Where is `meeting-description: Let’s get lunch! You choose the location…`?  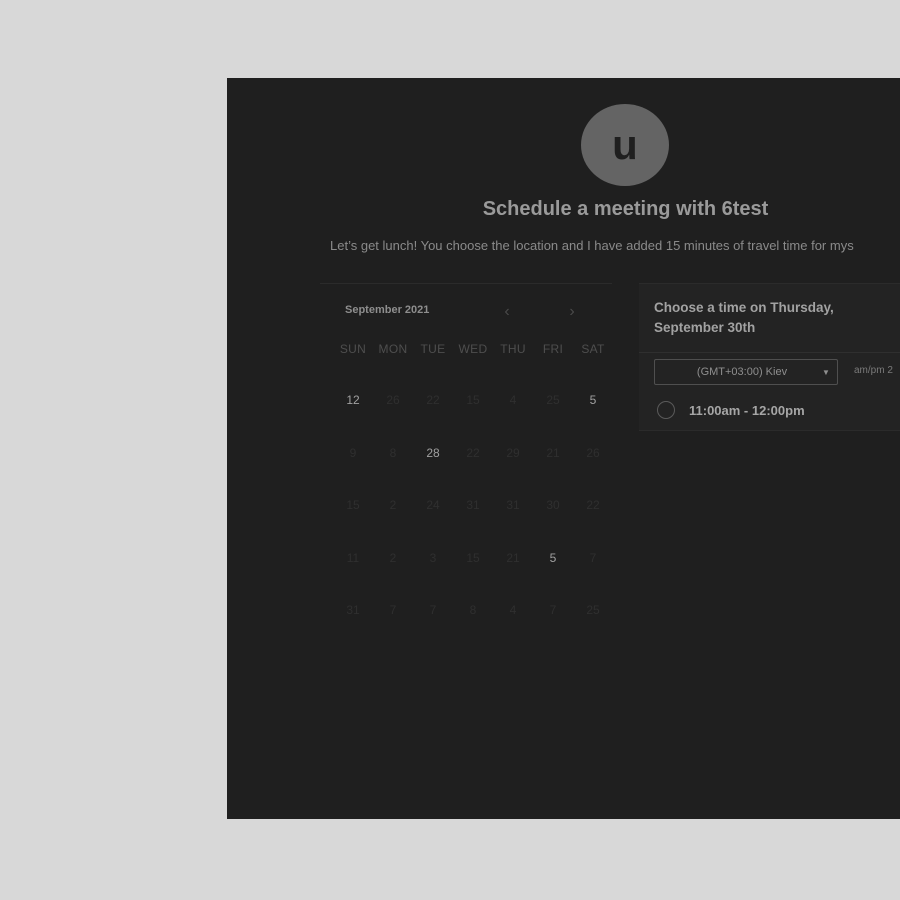
meeting-description: Let’s get lunch! You choose the location… is located at coordinates (592, 245).